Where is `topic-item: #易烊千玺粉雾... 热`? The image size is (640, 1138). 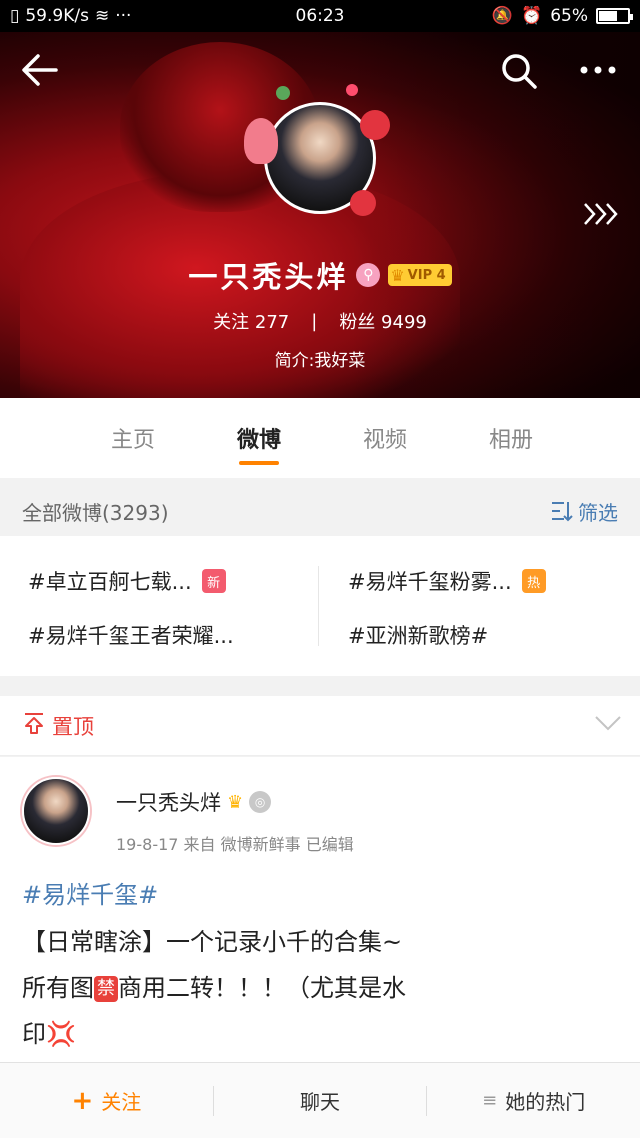 topic-item: #易烊千玺粉雾... 热 is located at coordinates (447, 581).